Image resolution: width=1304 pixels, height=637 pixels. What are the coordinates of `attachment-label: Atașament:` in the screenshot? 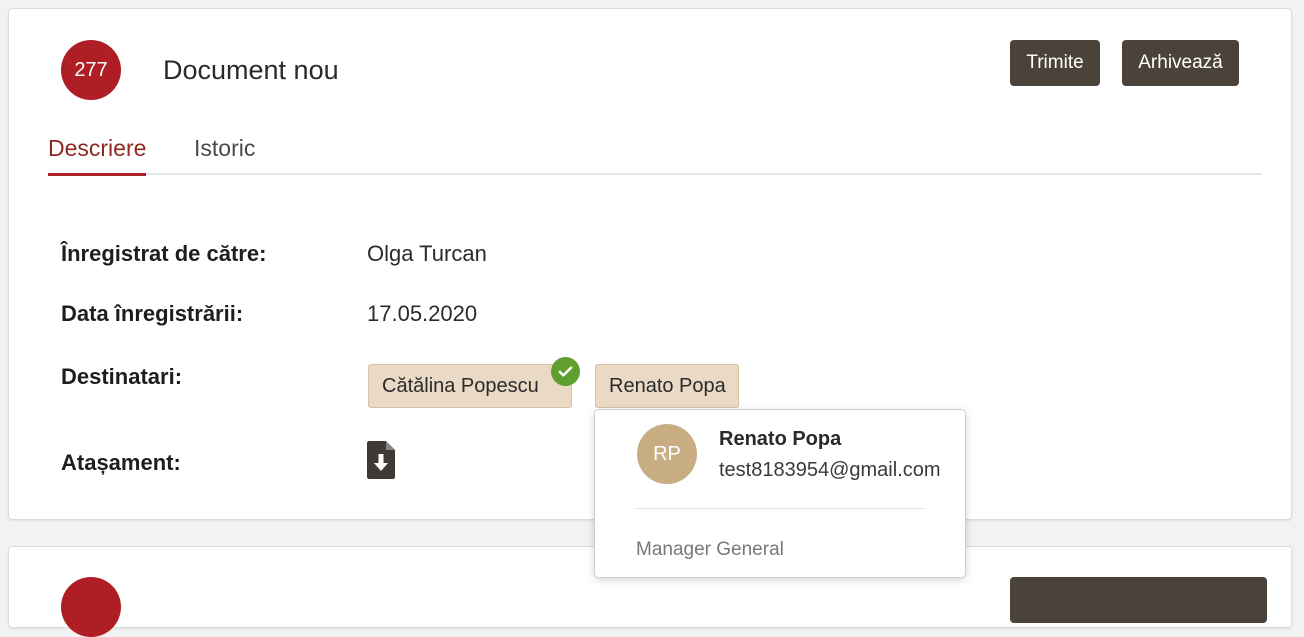 It's located at (121, 462).